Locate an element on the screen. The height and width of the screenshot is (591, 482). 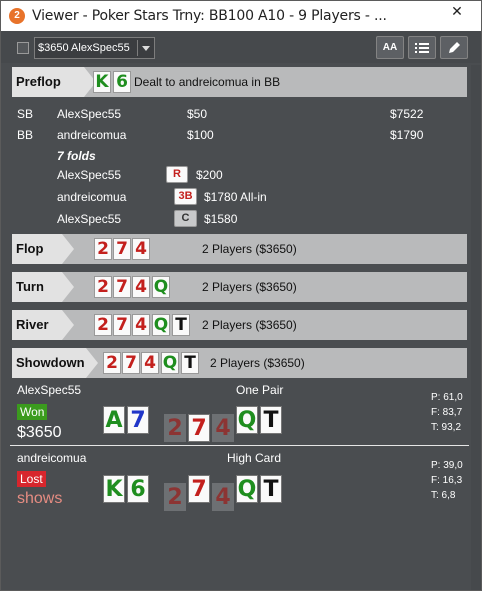
action-amount: $1780 All-in is located at coordinates (235, 197).